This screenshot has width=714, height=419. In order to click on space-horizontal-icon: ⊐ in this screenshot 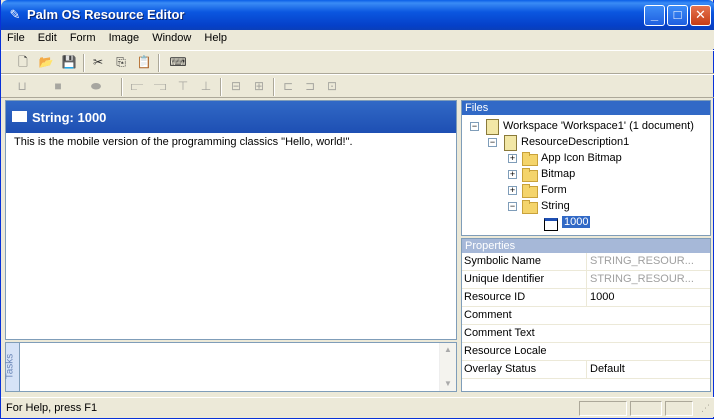, I will do `click(310, 86)`.